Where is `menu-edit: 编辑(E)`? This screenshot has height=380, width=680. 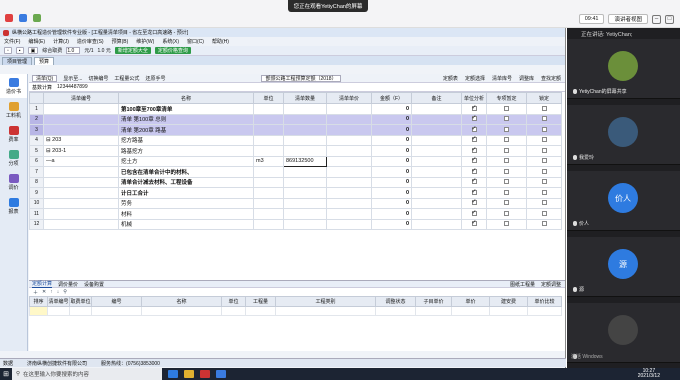 menu-edit: 编辑(E) is located at coordinates (36, 41).